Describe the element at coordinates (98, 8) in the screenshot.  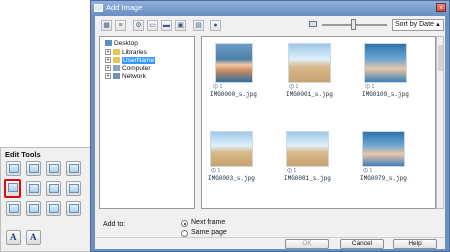
I see `app-icon` at that location.